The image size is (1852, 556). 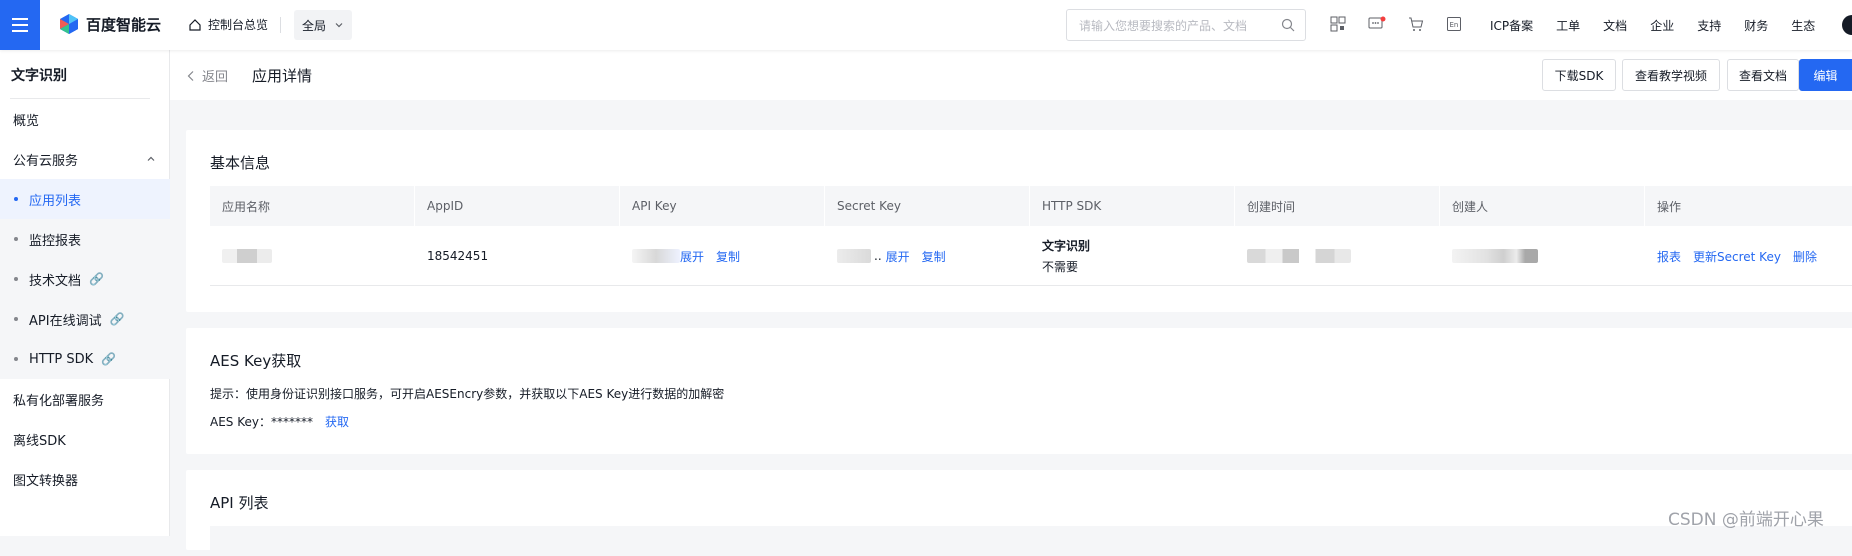 I want to click on cart-icon, so click(x=1416, y=24).